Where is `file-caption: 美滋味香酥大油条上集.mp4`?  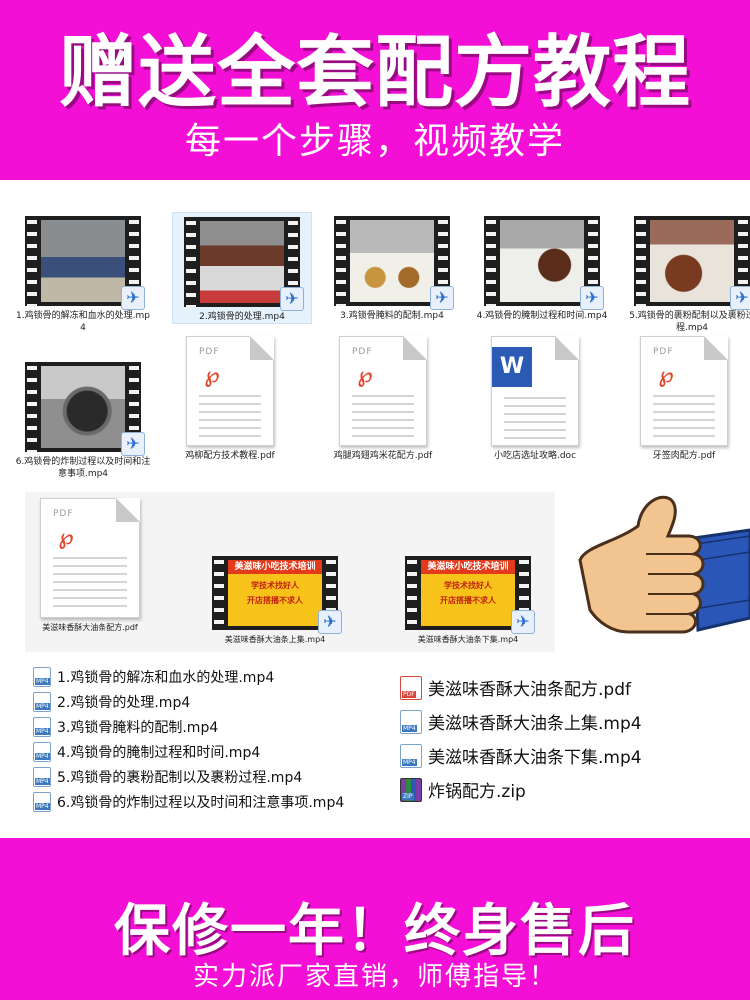
file-caption: 美滋味香酥大油条上集.mp4 is located at coordinates (275, 639).